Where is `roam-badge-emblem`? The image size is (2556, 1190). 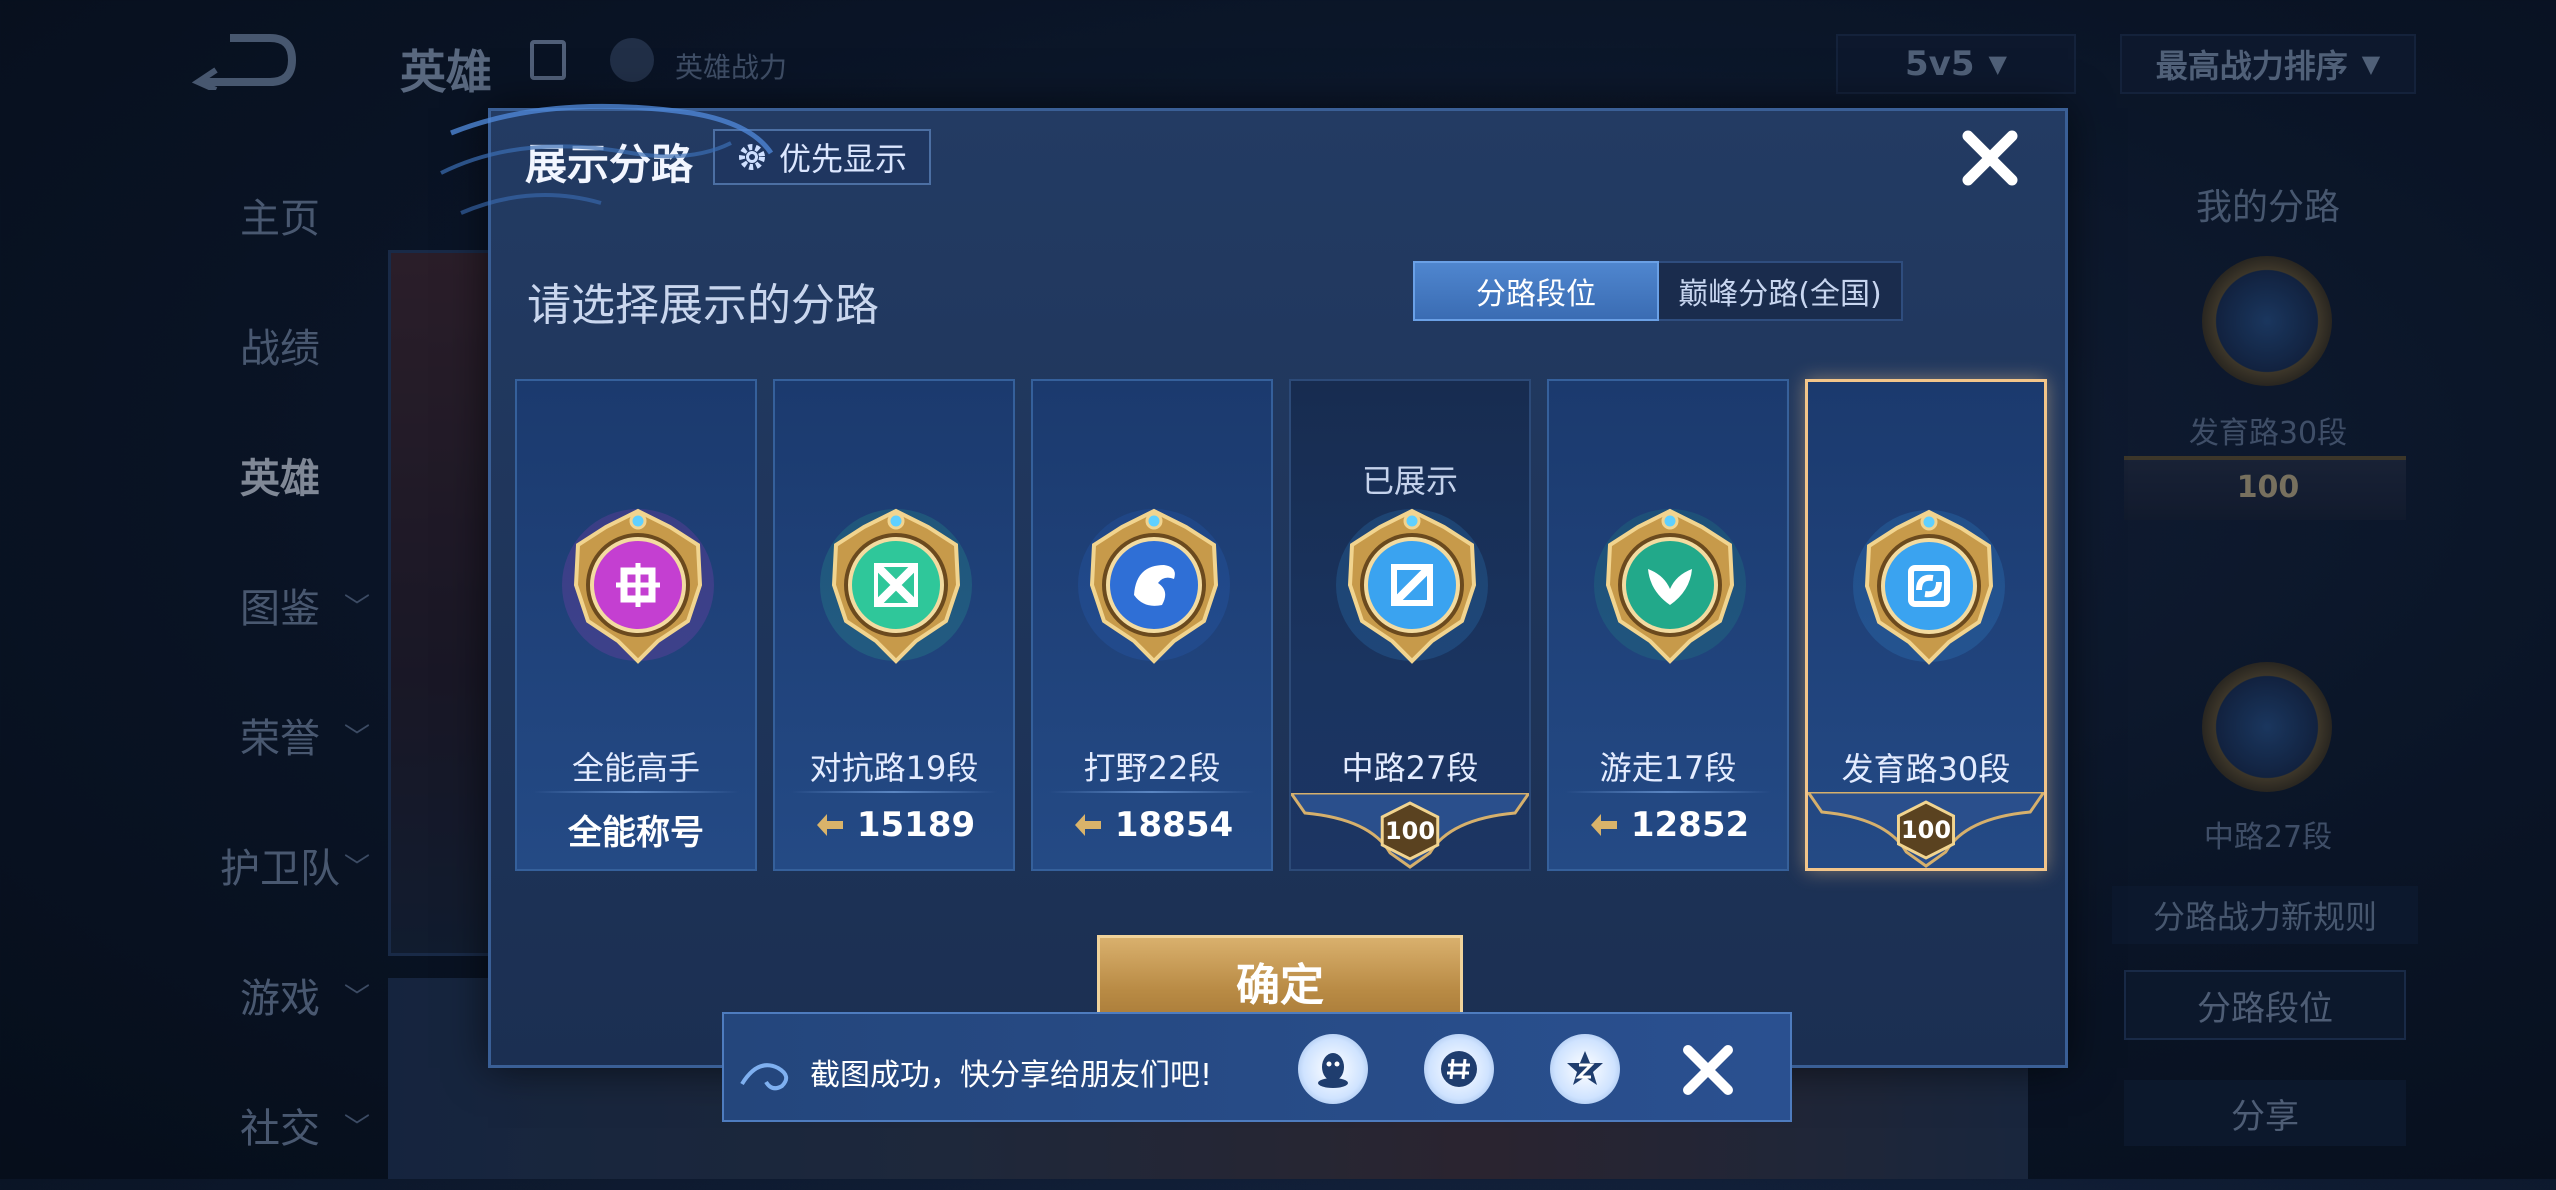
roam-badge-emblem is located at coordinates (1670, 586).